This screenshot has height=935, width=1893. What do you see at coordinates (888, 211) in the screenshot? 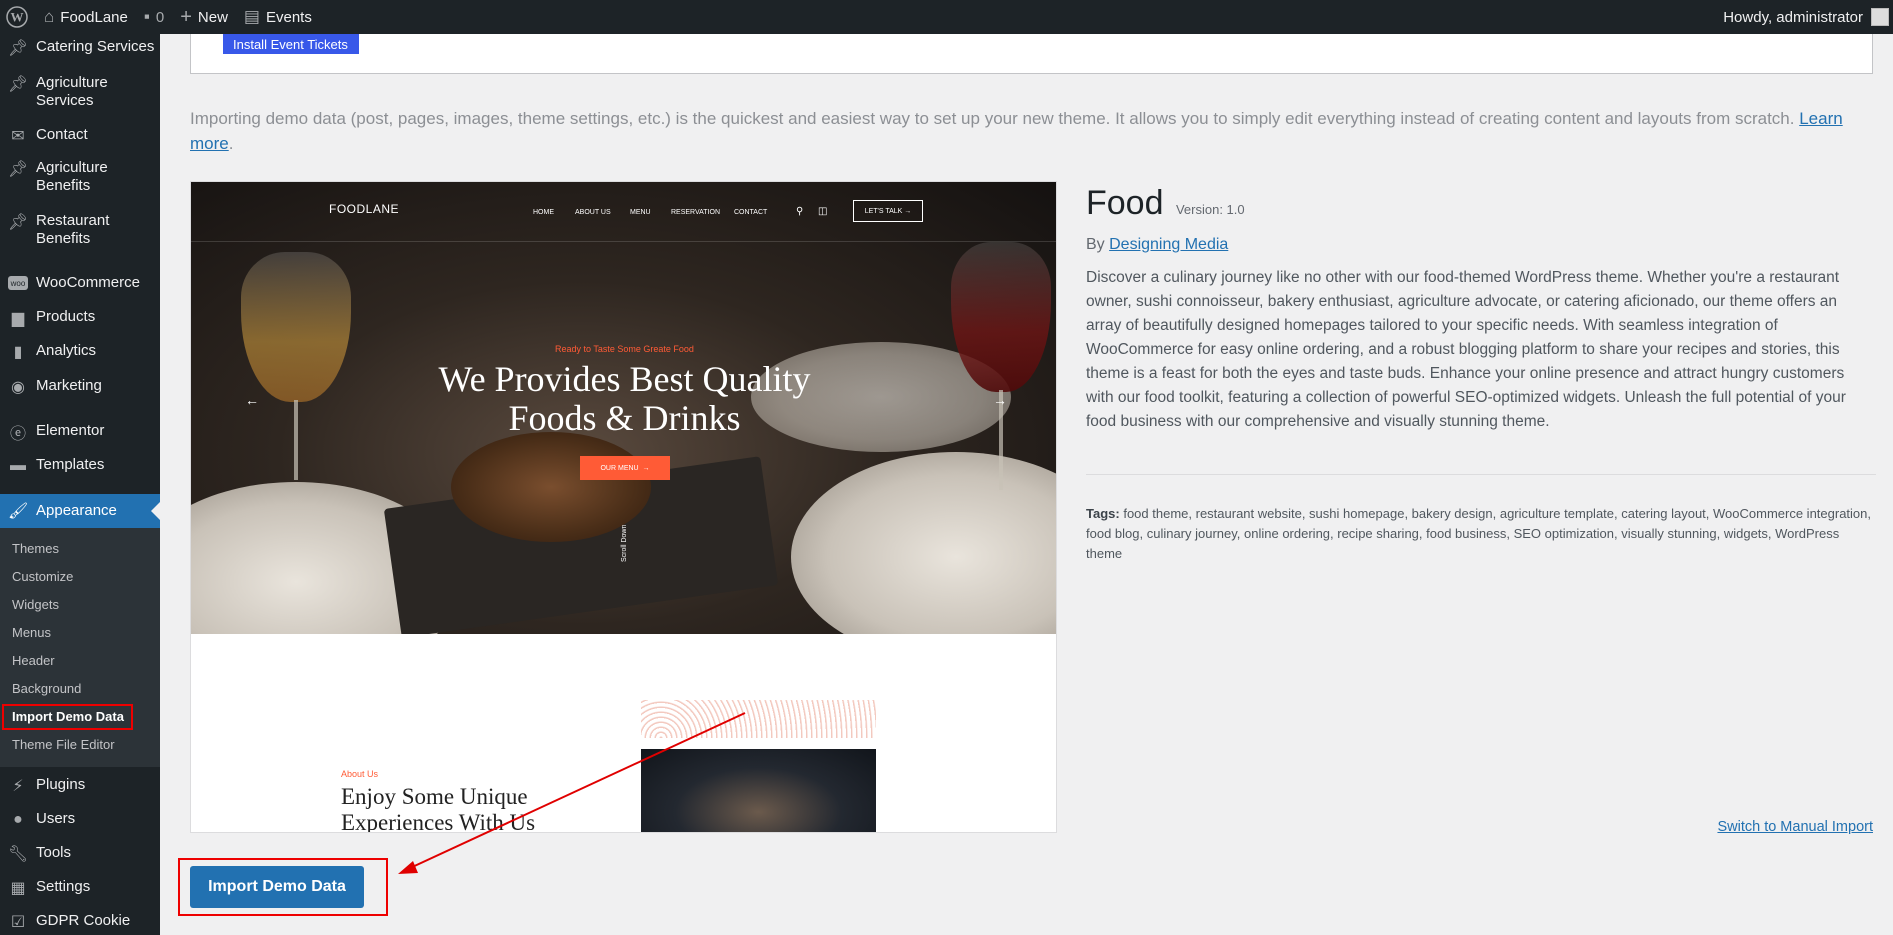
I see `preview-lets-talk: LET'S TALK →` at bounding box center [888, 211].